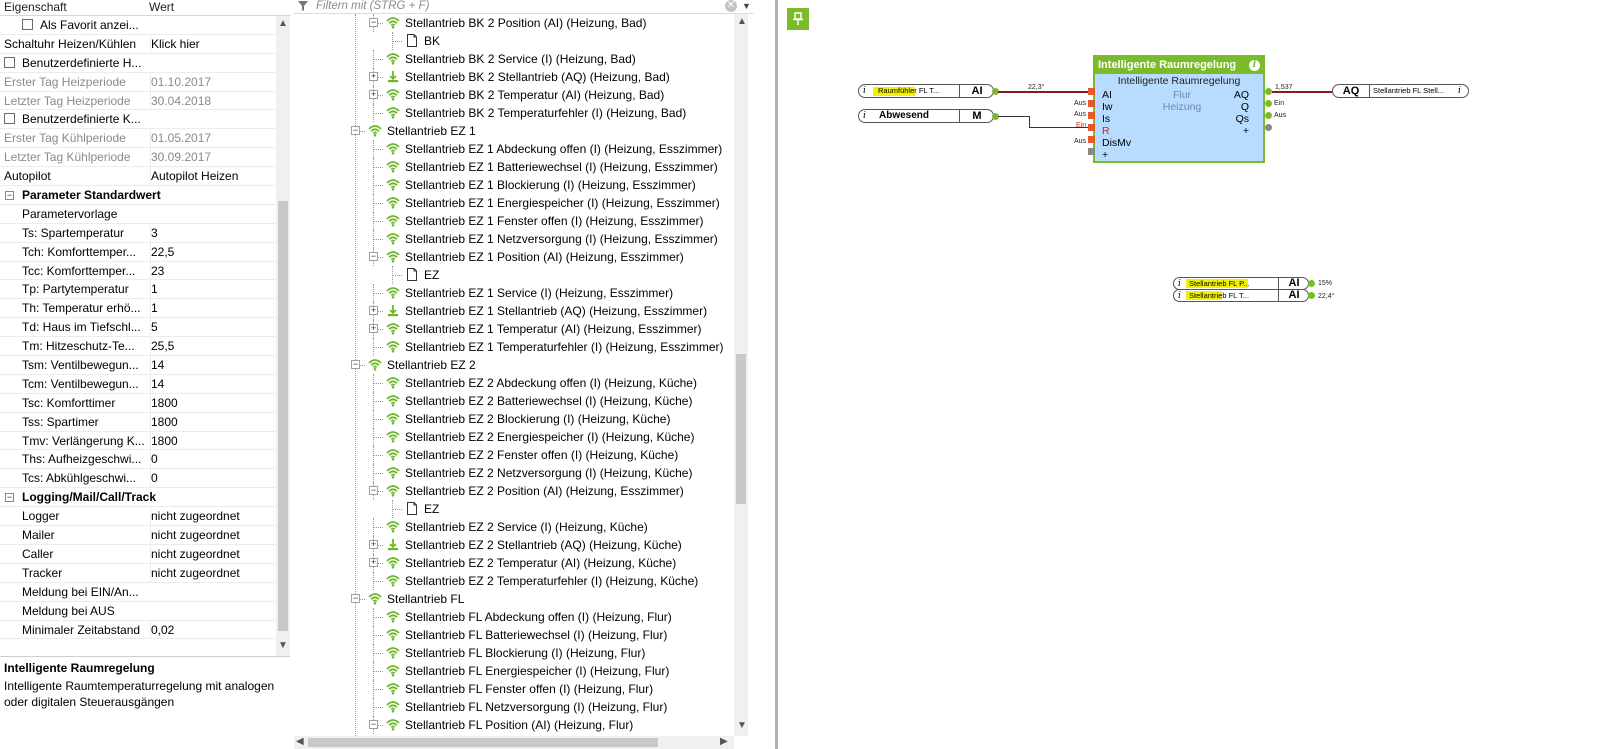  Describe the element at coordinates (283, 23) in the screenshot. I see `scroll-up-icon: ▲` at that location.